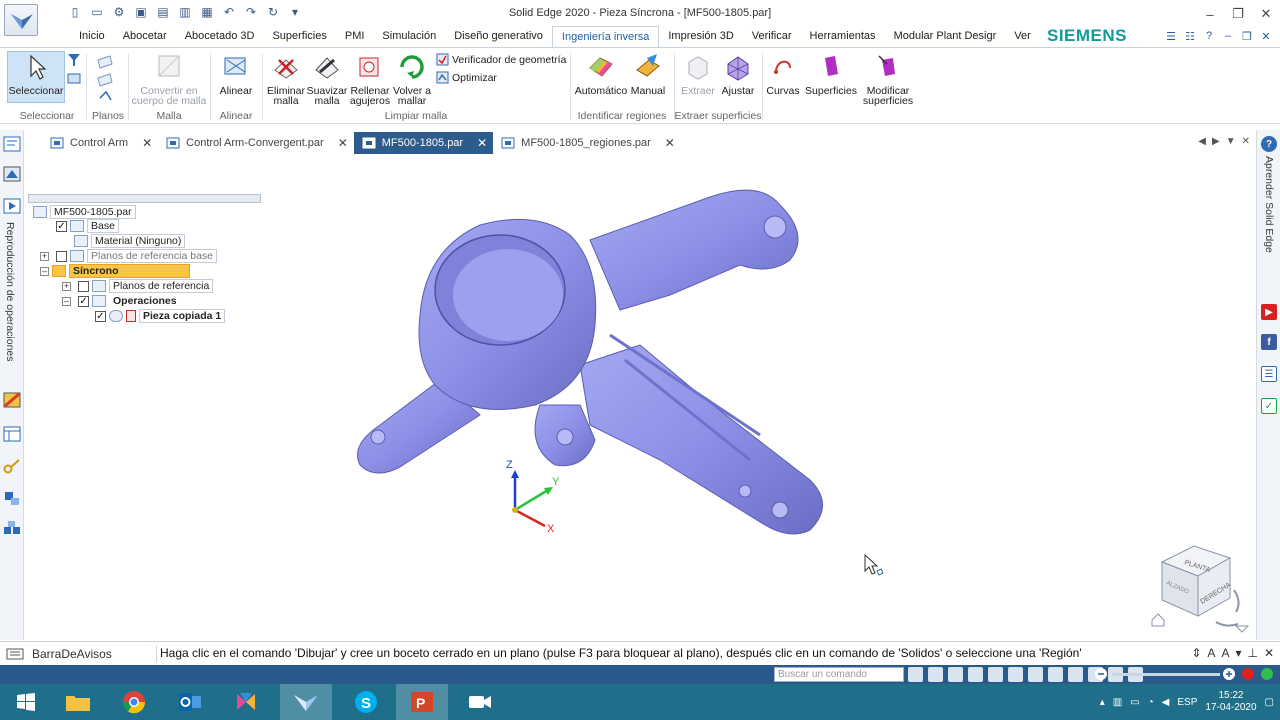 The image size is (1280, 720). I want to click on tree-item-operations: – ✓ Operaciones, so click(121, 301).